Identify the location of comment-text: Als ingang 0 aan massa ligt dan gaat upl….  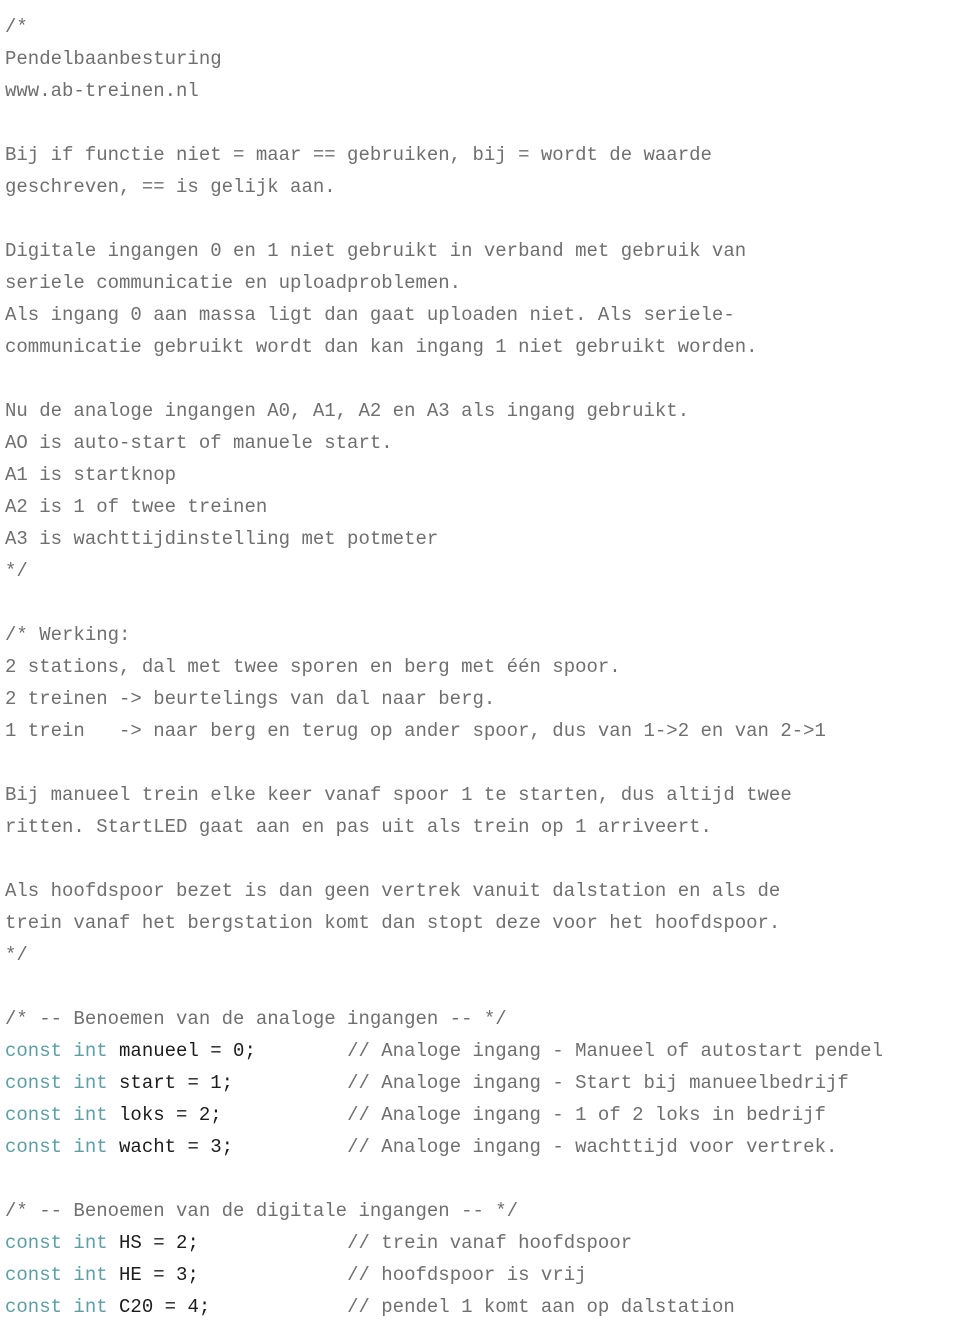
(370, 315).